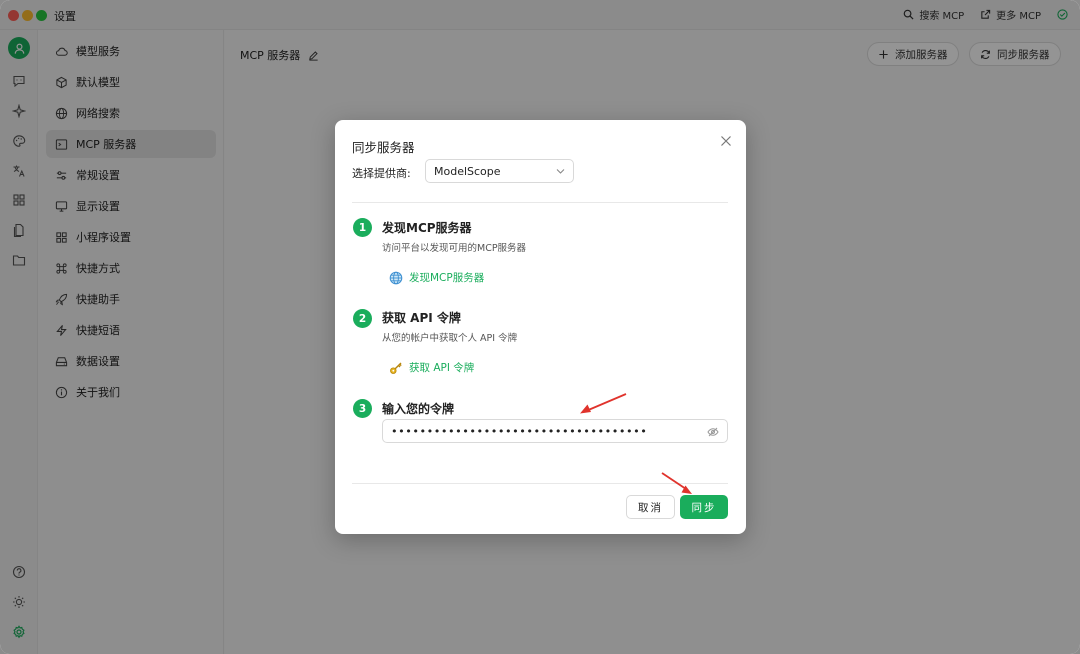 The height and width of the screenshot is (654, 1080). Describe the element at coordinates (442, 368) in the screenshot. I see `get-api-token-link-label: 获取 API 令牌` at that location.